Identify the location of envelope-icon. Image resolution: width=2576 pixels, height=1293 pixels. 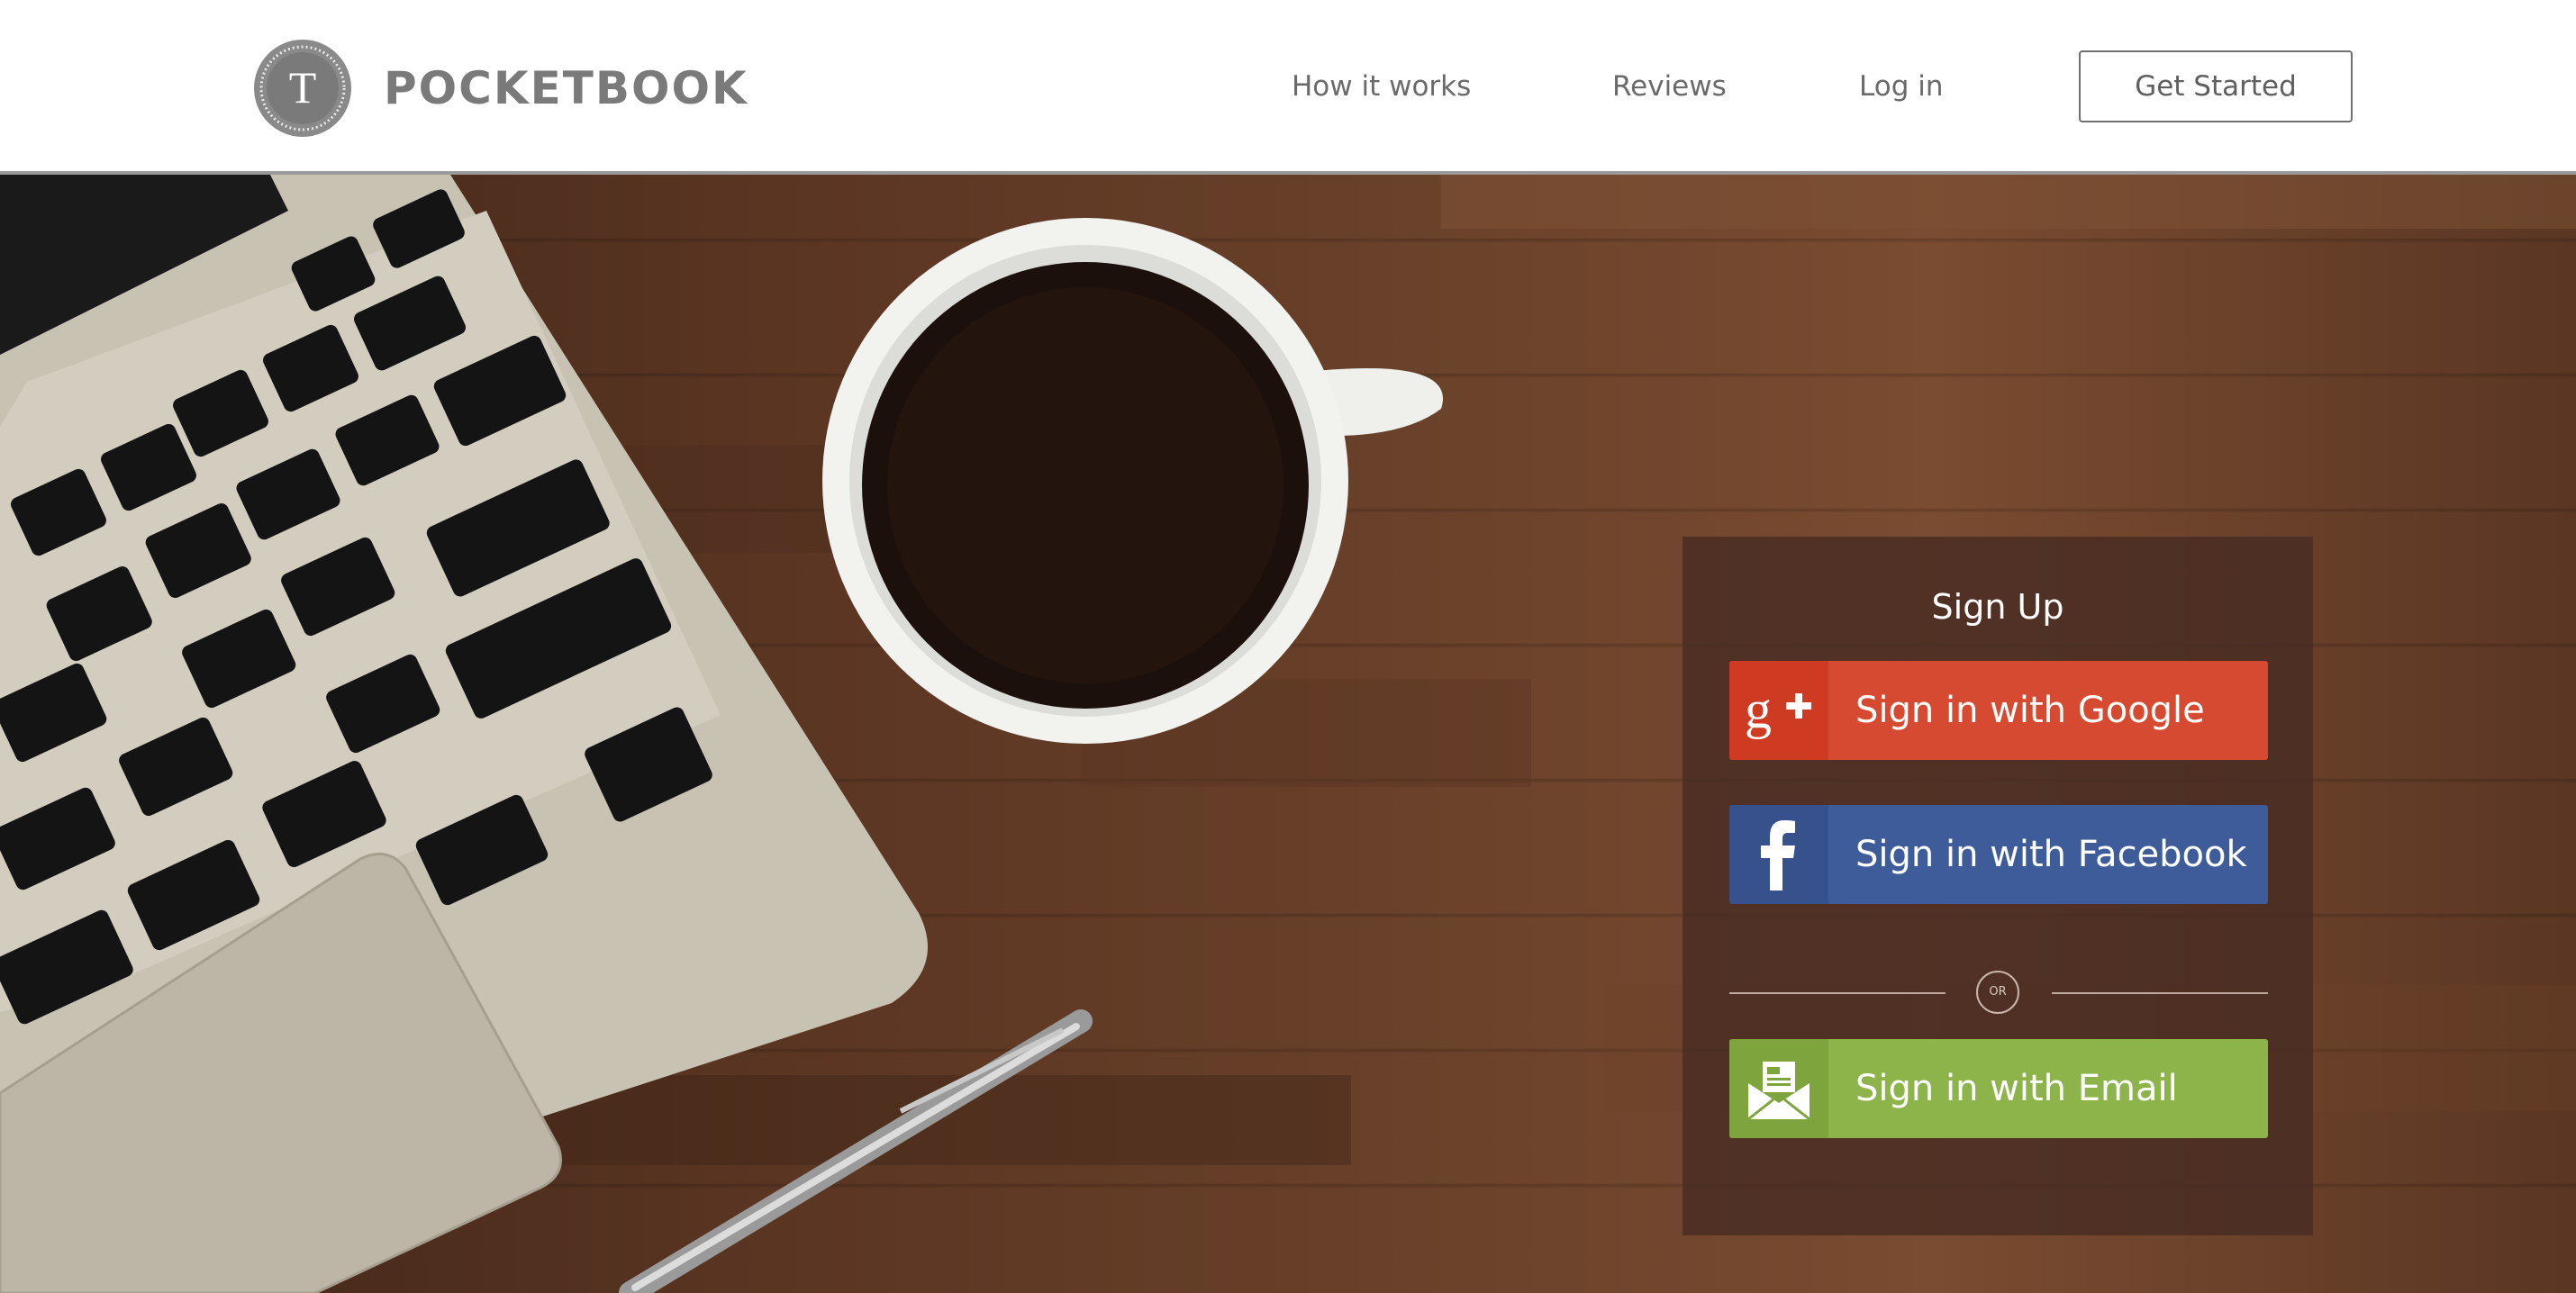
(1778, 1088).